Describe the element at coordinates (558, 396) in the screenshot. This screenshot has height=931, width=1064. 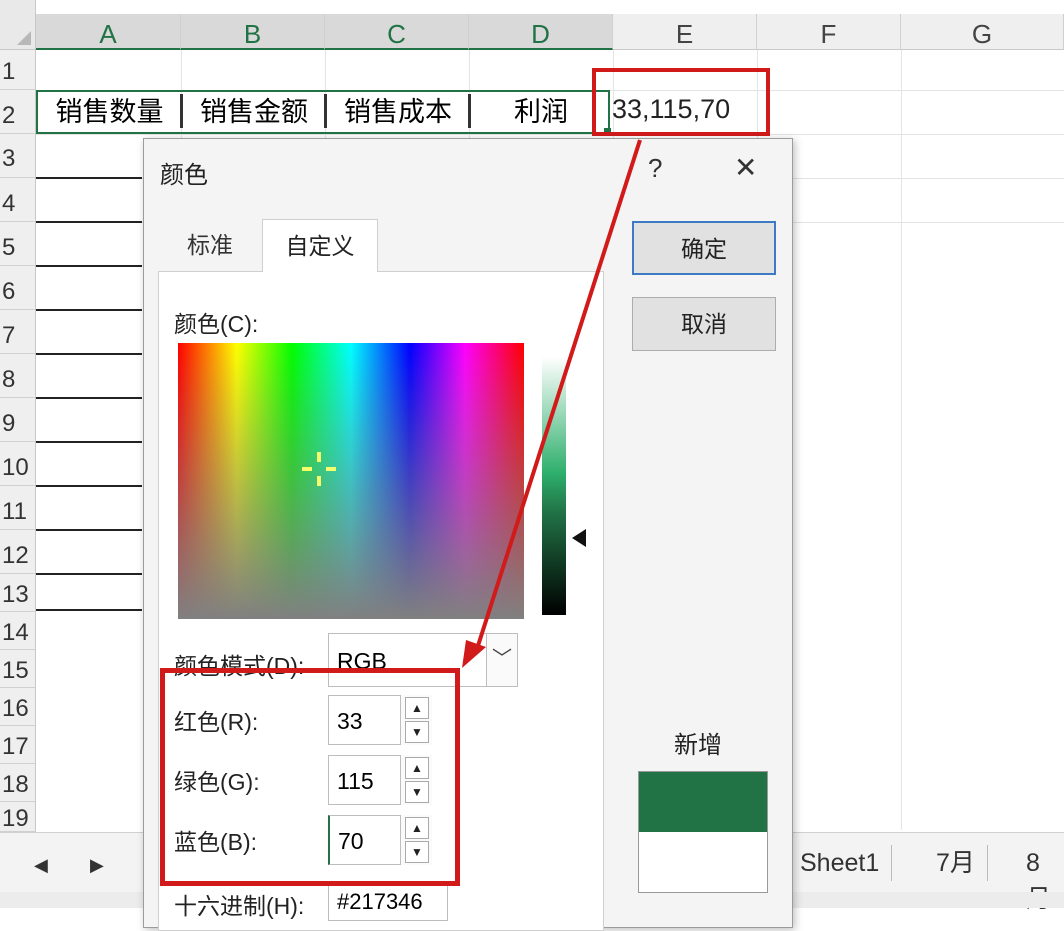
I see `arrow-line` at that location.